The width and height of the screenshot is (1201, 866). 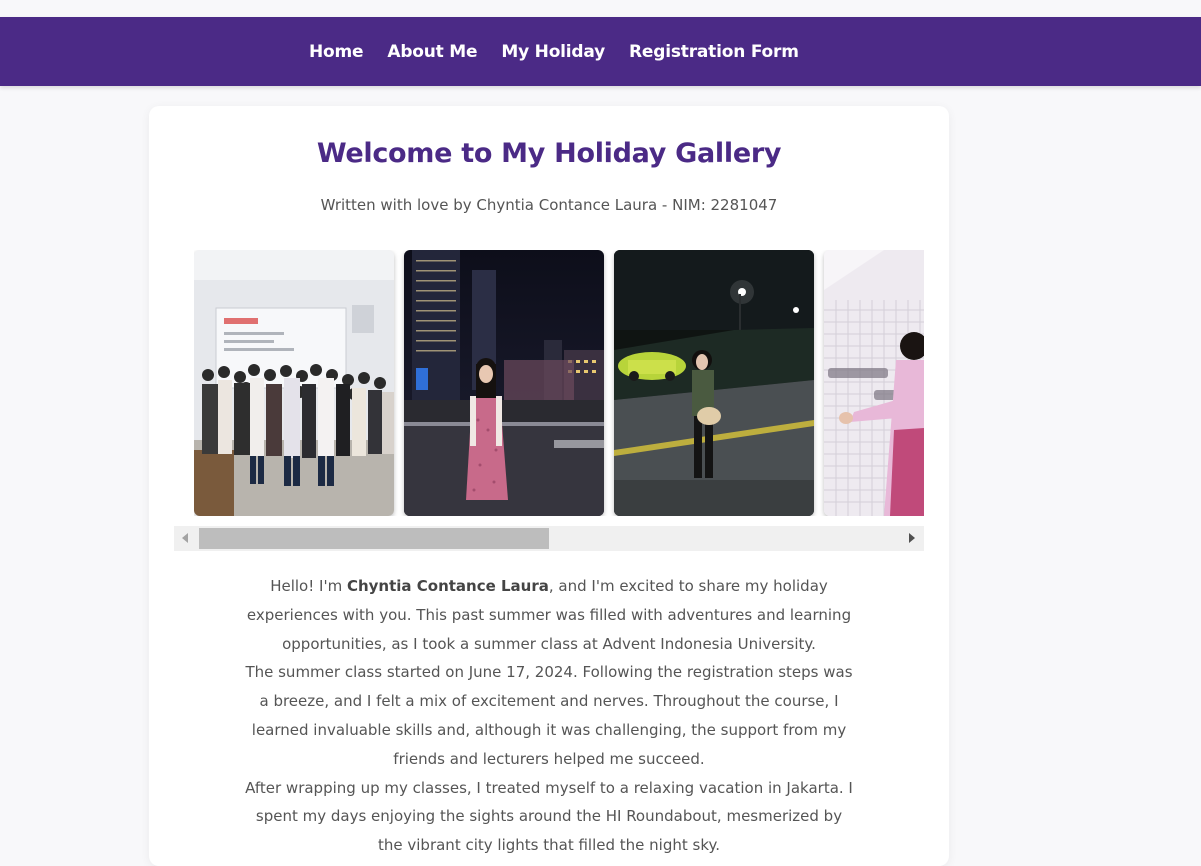 I want to click on scroll-right-arrow-icon, so click(x=912, y=538).